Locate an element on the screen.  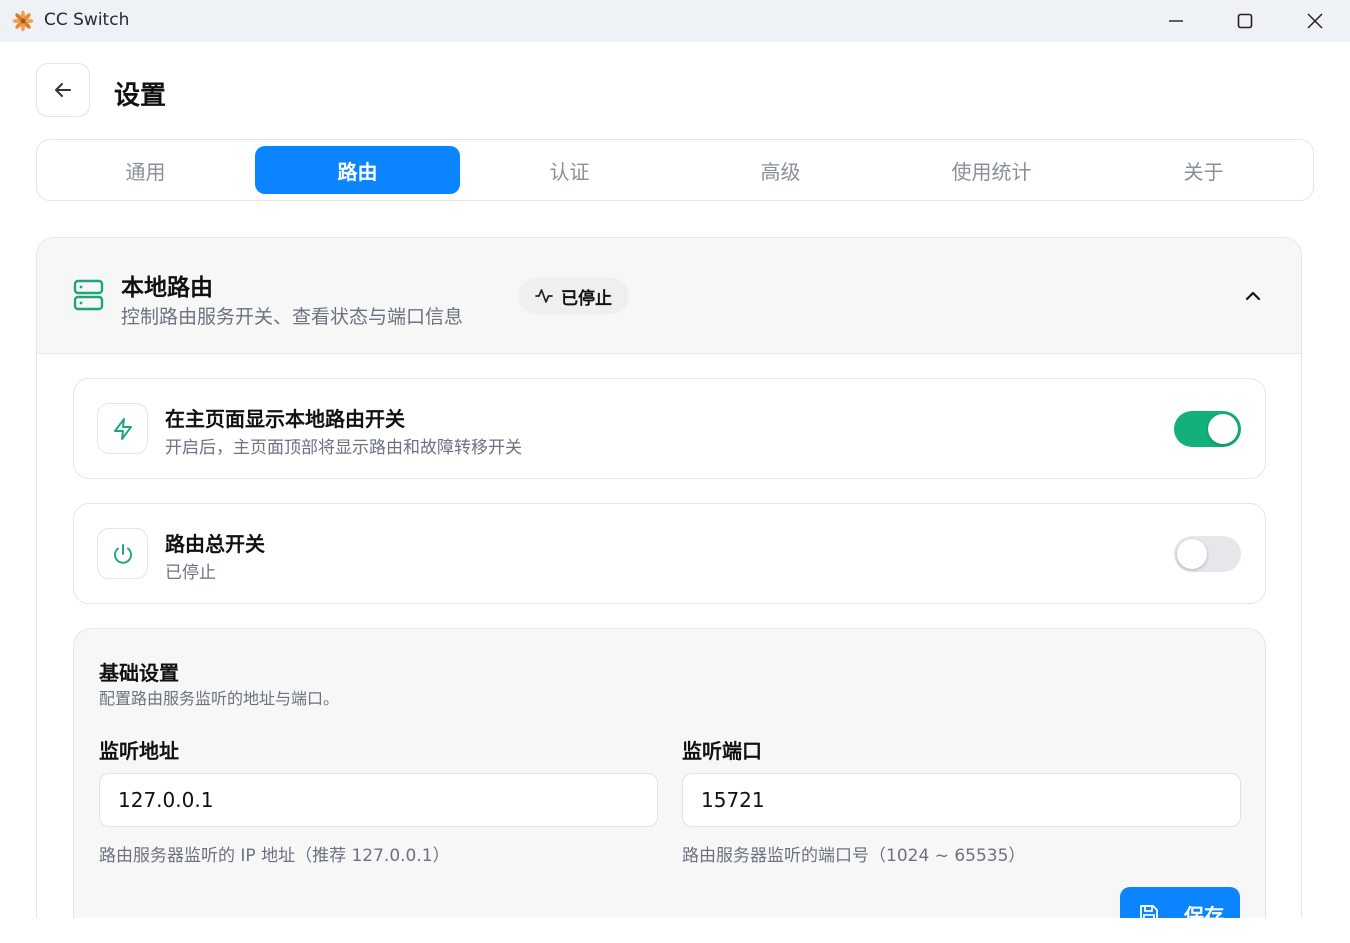
minimize-icon is located at coordinates (1176, 21).